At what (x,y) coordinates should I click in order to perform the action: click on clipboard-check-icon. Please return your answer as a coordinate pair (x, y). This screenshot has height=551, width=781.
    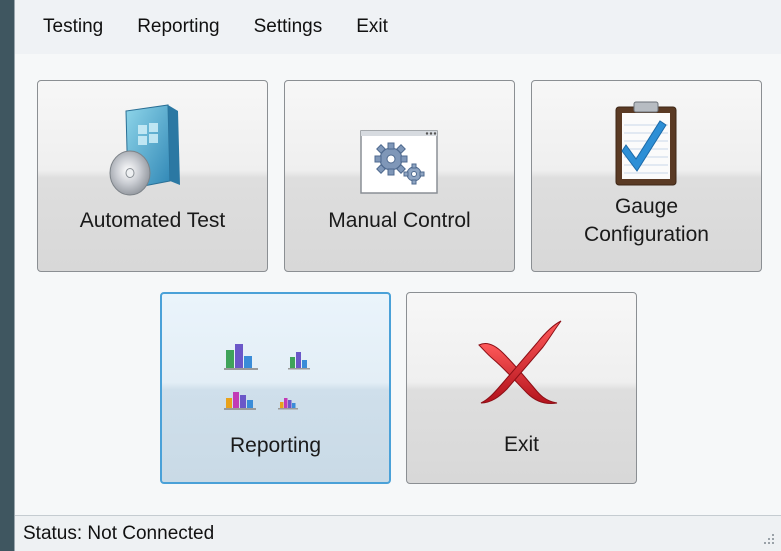
    Looking at the image, I should click on (646, 143).